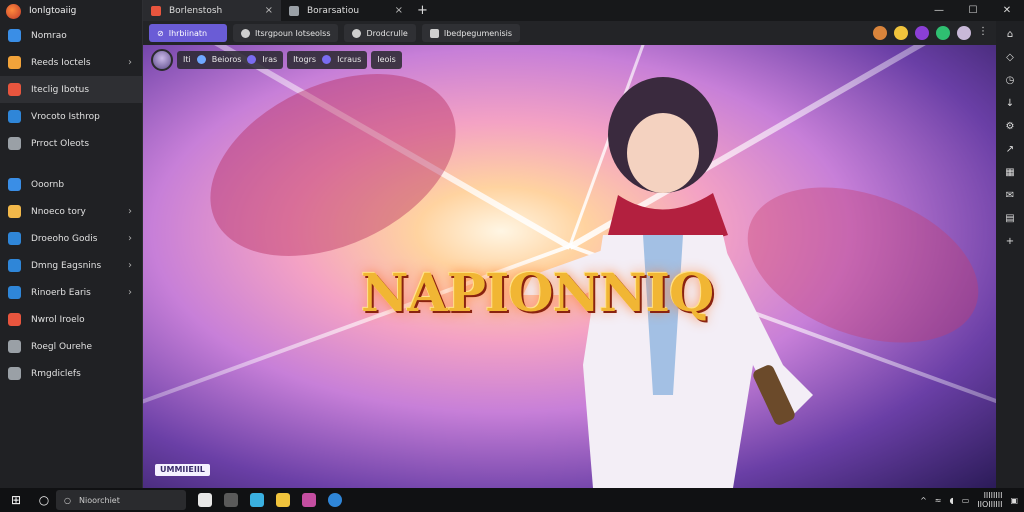 The image size is (1024, 512). What do you see at coordinates (71, 211) in the screenshot?
I see `sidebar-item-7: Nnoeco tory ›` at bounding box center [71, 211].